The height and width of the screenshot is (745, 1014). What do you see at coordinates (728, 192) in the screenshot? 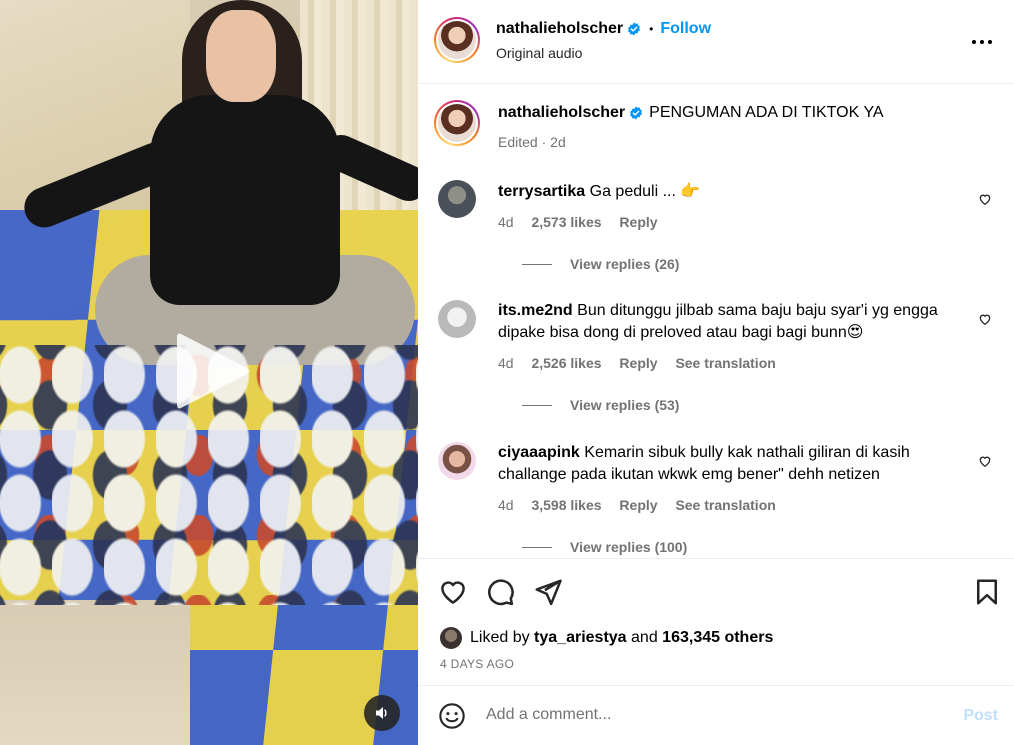
I see `comment-body: terrysartika Ga peduli ... 👉` at bounding box center [728, 192].